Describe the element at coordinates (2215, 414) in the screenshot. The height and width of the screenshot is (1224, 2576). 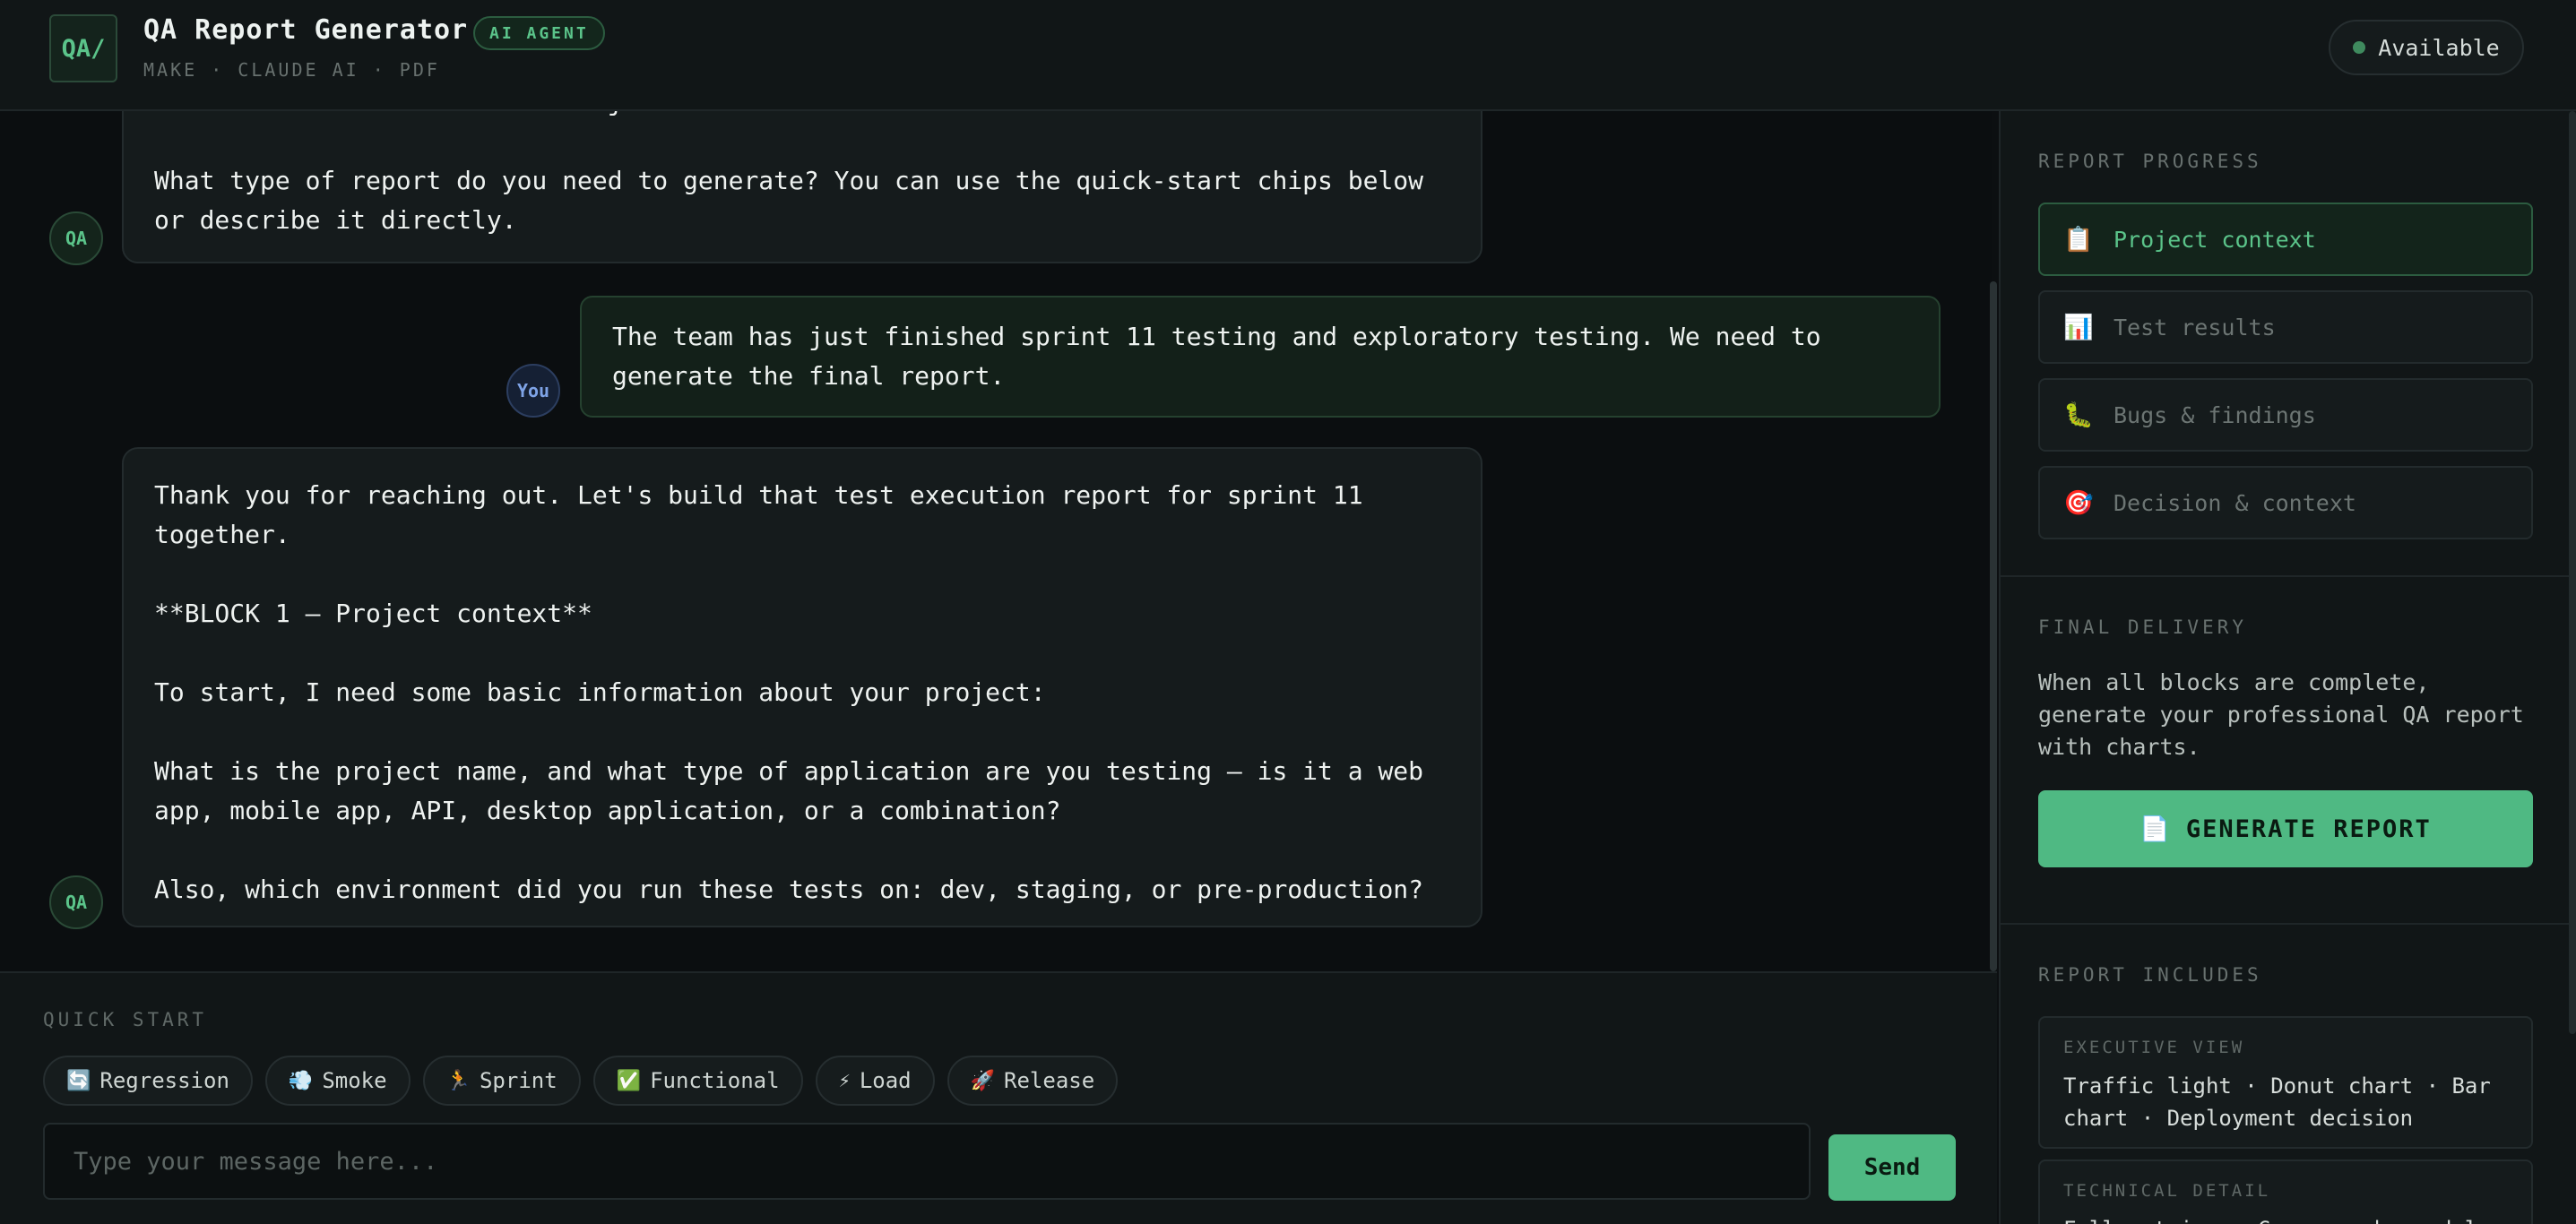
I see `step-label: Bugs & findings` at that location.